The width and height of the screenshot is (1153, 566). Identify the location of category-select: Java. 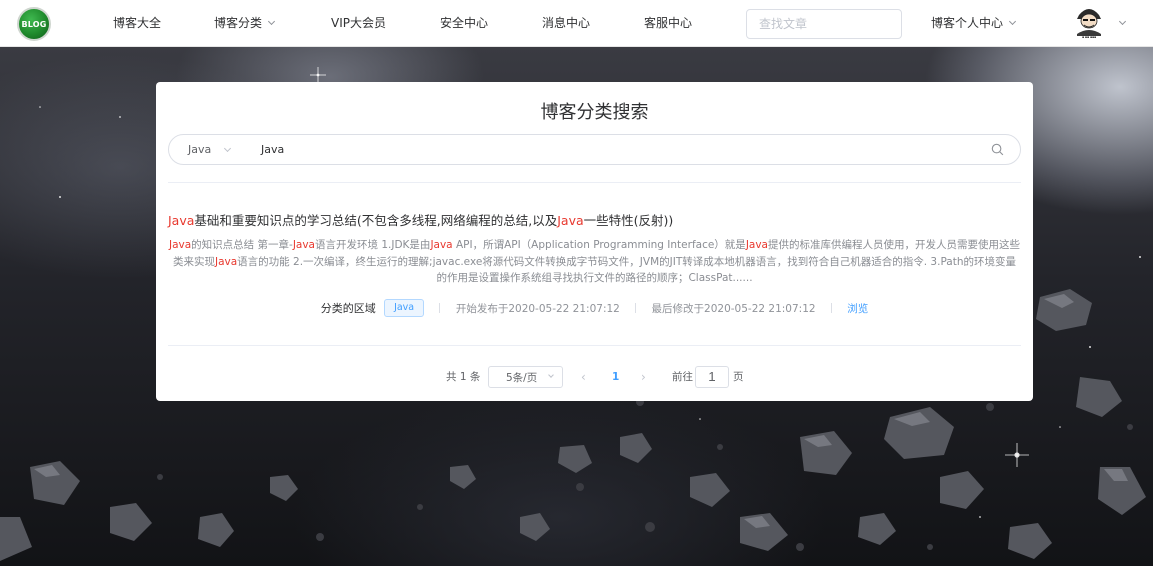
(210, 149).